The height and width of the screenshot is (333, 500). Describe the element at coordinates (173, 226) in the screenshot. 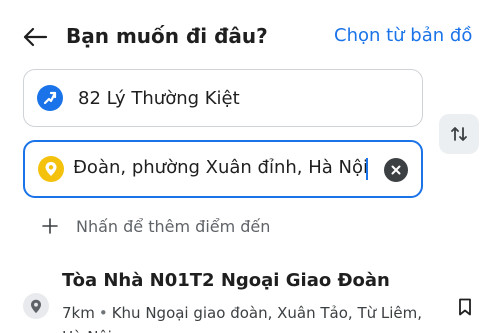

I see `add-stop-label: Nhấn để thêm điểm đến` at that location.